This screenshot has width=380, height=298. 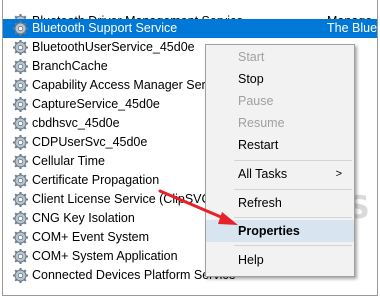 What do you see at coordinates (280, 231) in the screenshot?
I see `menu-item-properties: Properties` at bounding box center [280, 231].